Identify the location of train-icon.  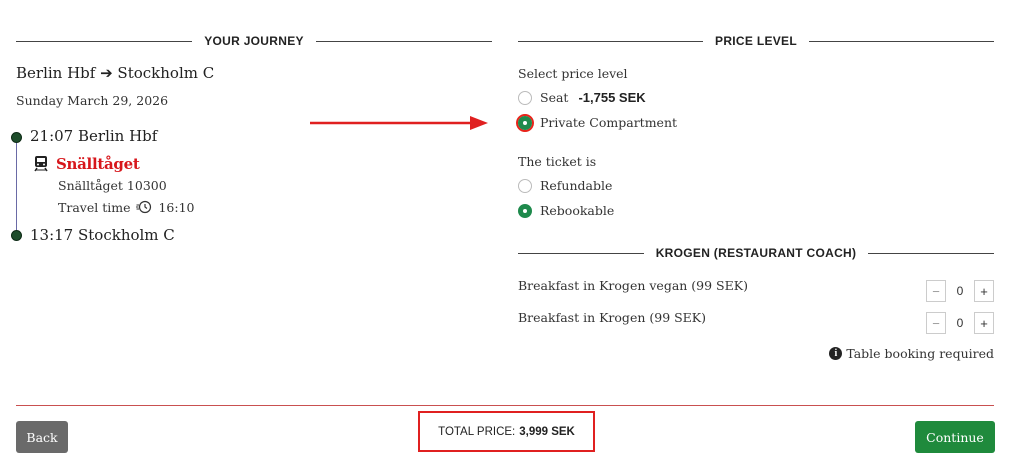
(41, 164).